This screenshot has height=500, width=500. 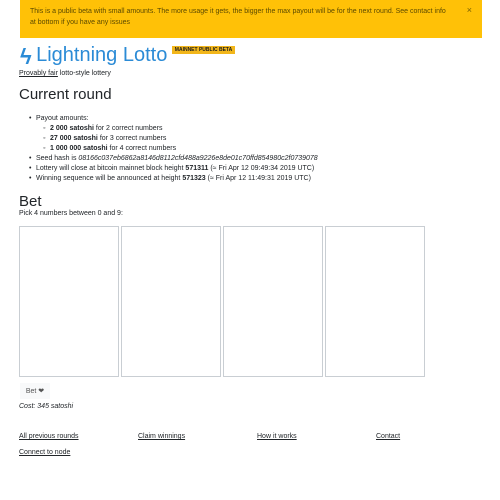 I want to click on current-round-heading: Current round, so click(x=65, y=94).